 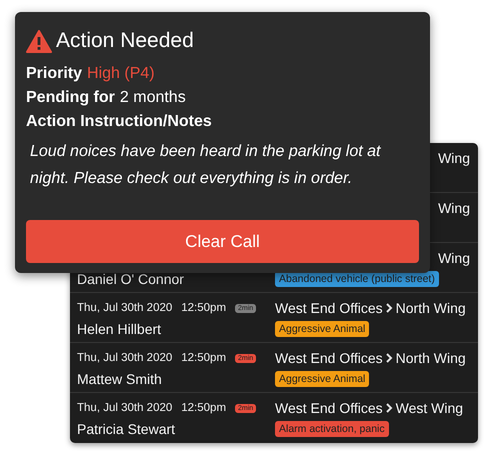 What do you see at coordinates (430, 408) in the screenshot?
I see `location-text: West Wing` at bounding box center [430, 408].